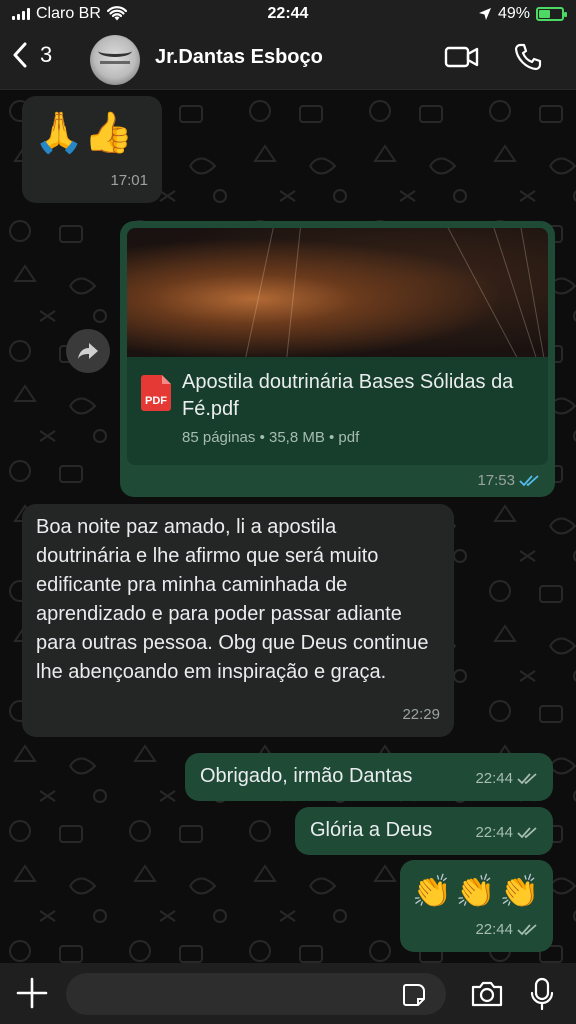 The height and width of the screenshot is (1024, 576). I want to click on forward-button, so click(88, 351).